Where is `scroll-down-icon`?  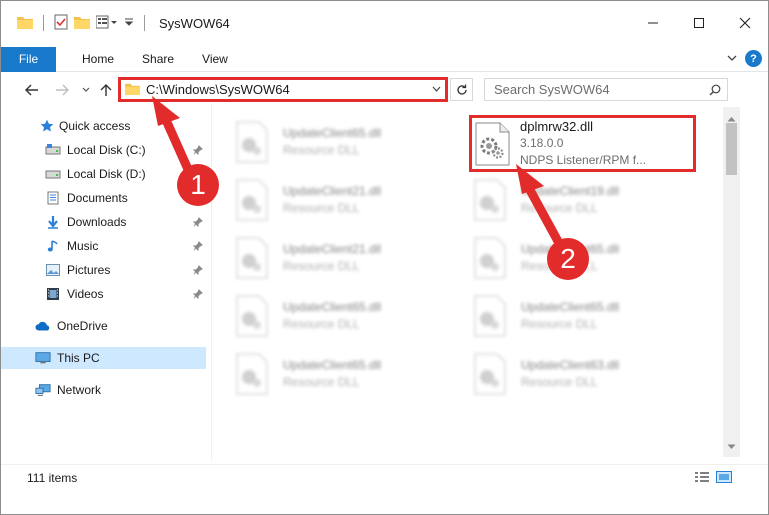
scroll-down-icon is located at coordinates (731, 446).